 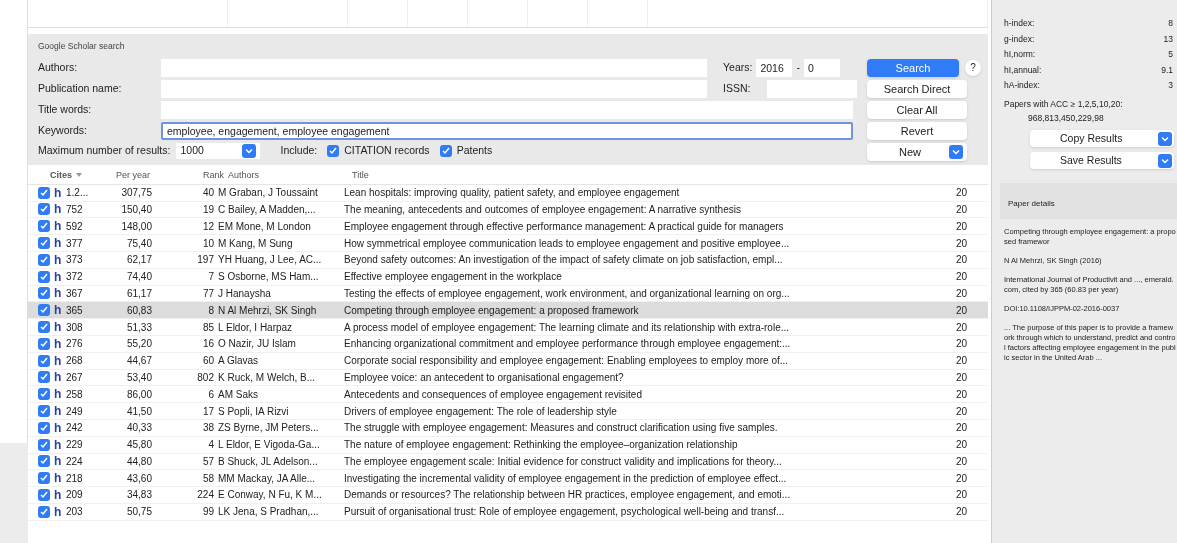 I want to click on year-to-field: 0, so click(x=821, y=67).